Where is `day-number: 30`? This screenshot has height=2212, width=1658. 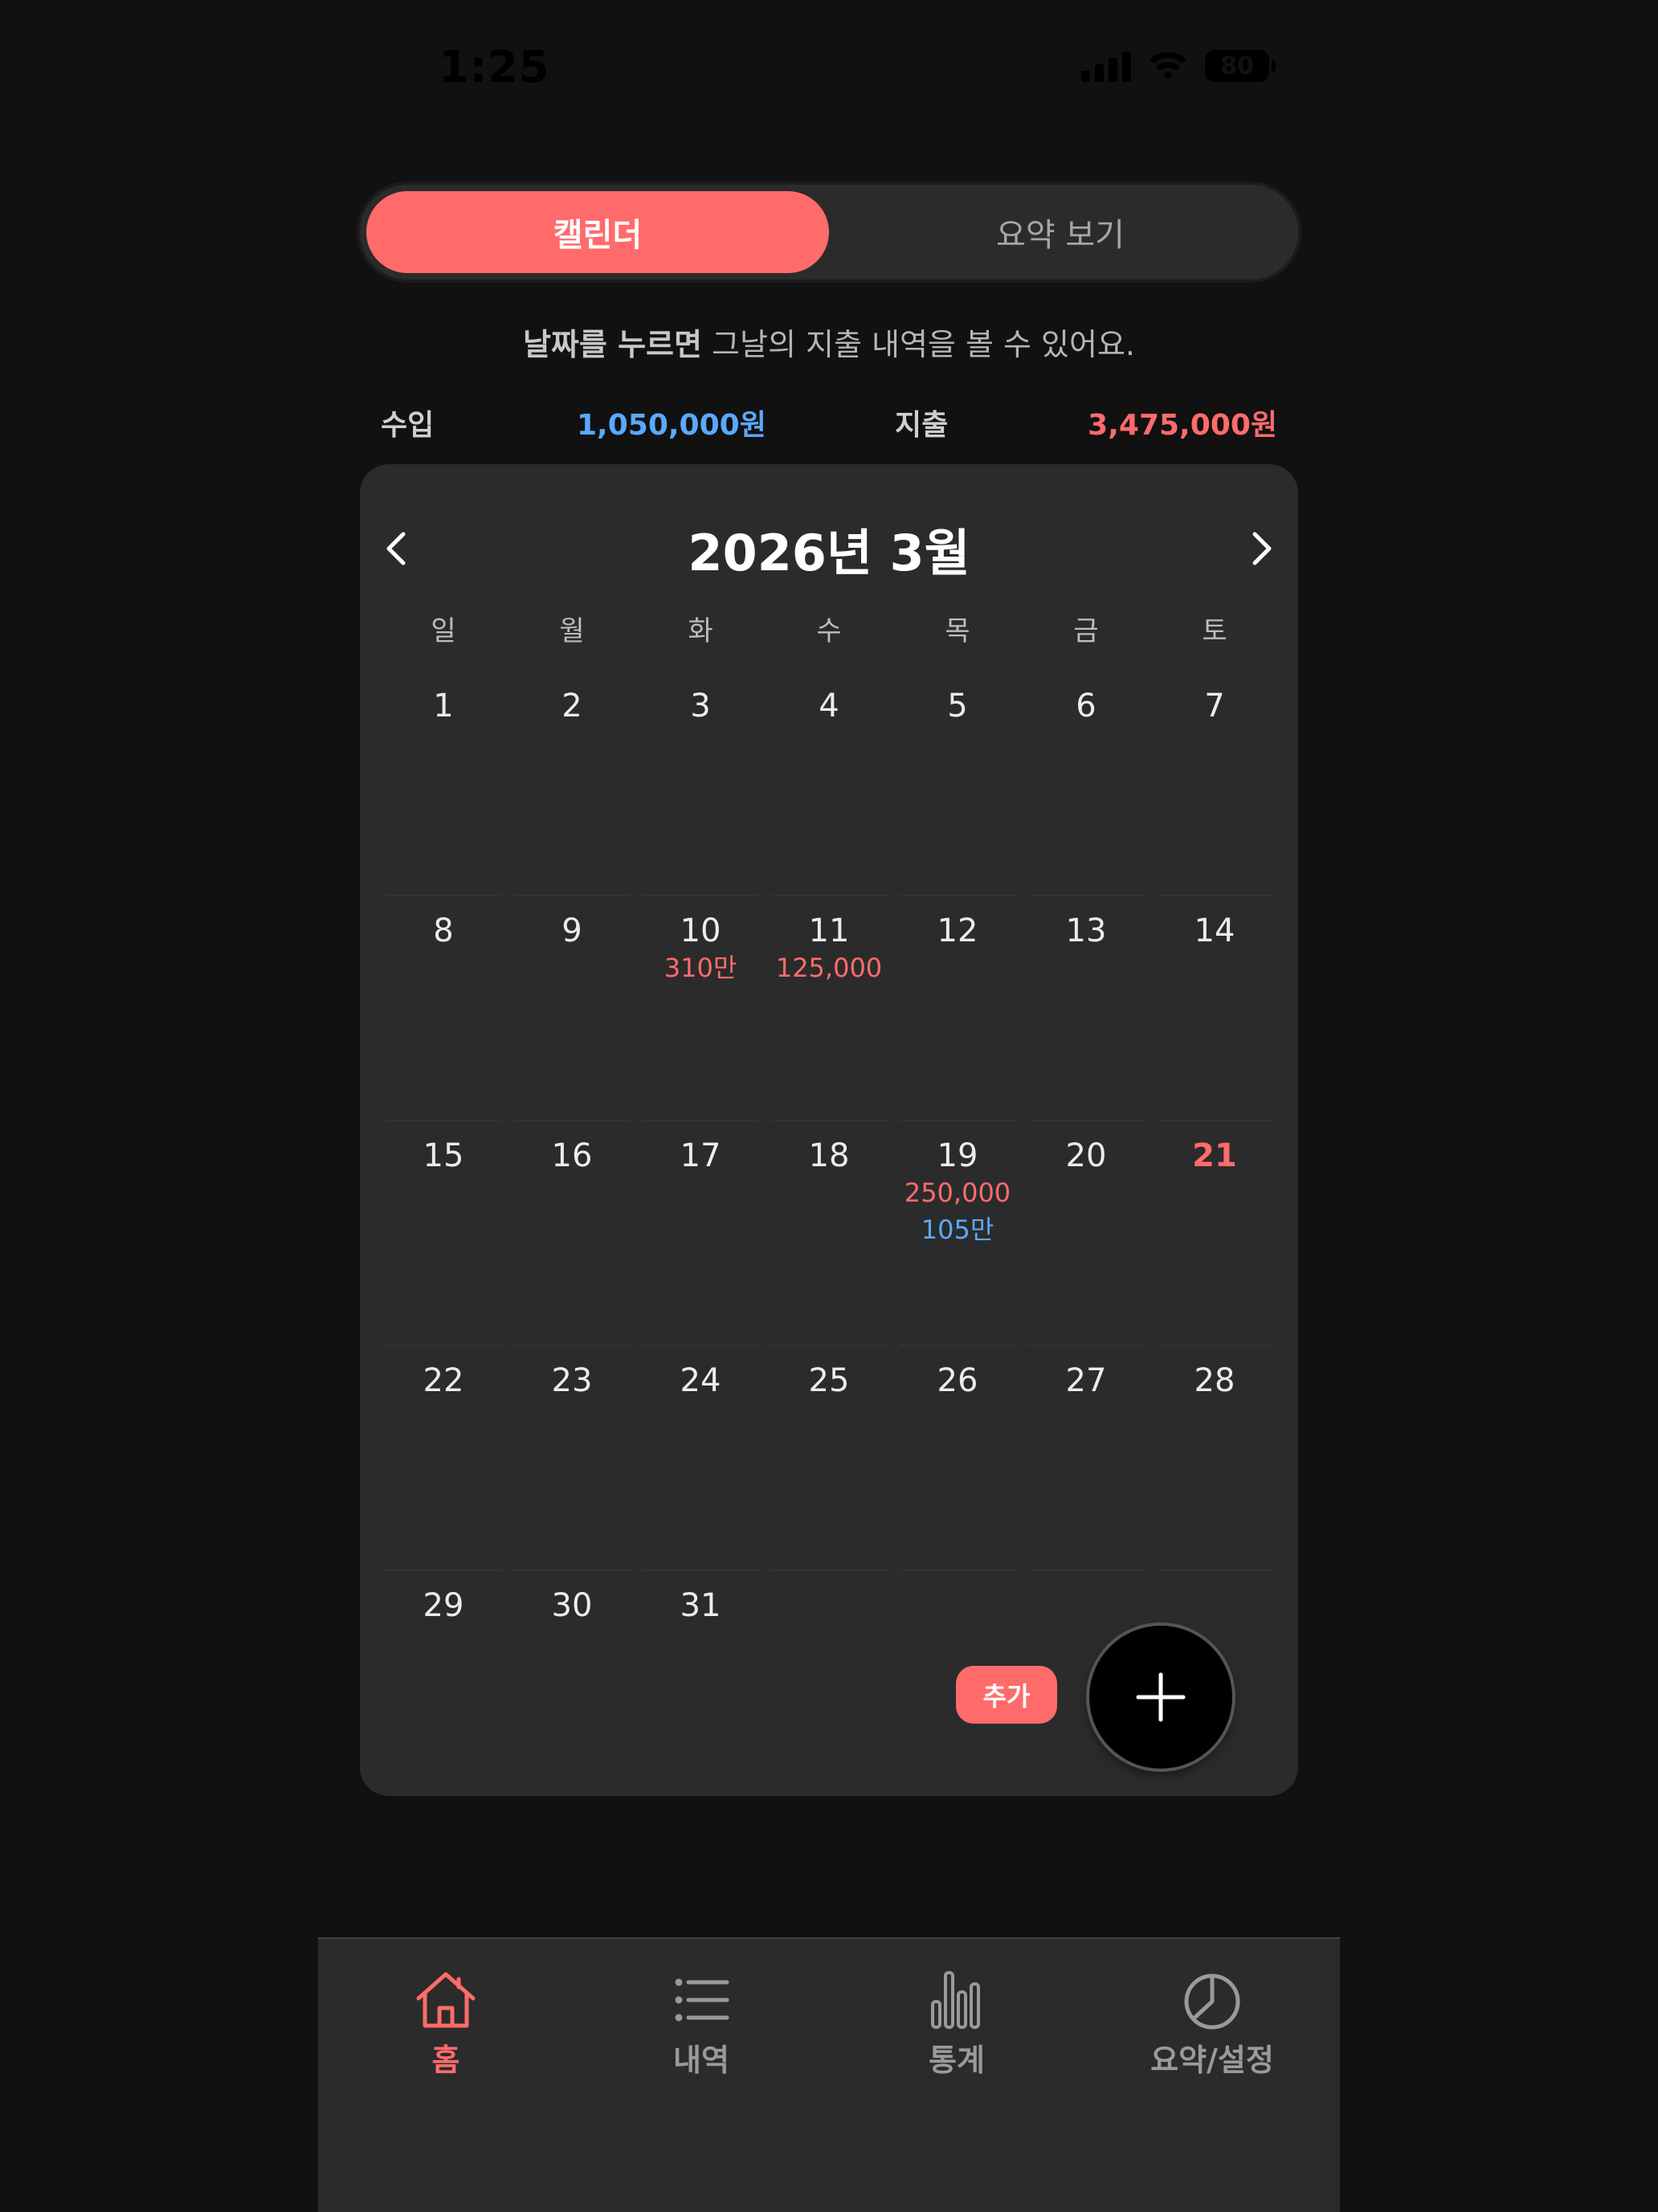
day-number: 30 is located at coordinates (572, 1605).